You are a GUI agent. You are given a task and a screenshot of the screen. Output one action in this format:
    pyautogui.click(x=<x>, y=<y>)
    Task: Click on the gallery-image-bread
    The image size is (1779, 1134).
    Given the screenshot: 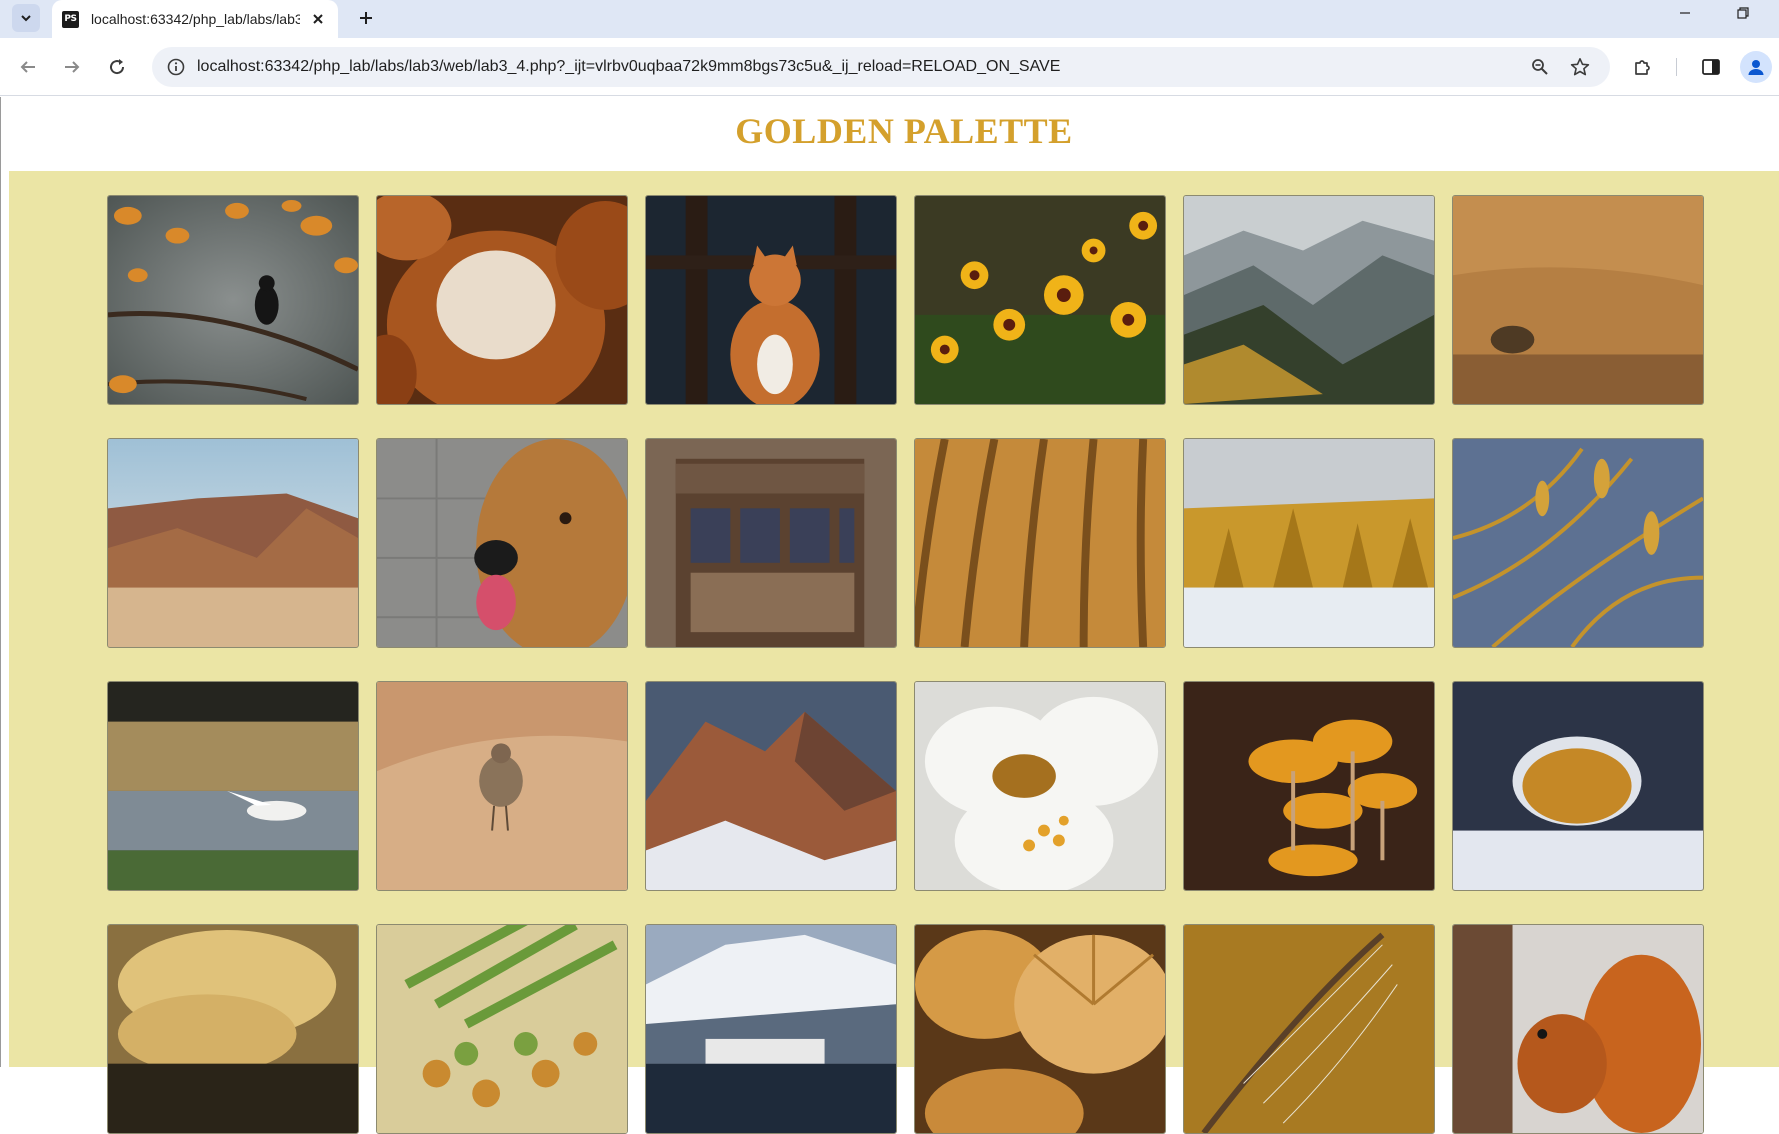 What is the action you would take?
    pyautogui.click(x=502, y=300)
    